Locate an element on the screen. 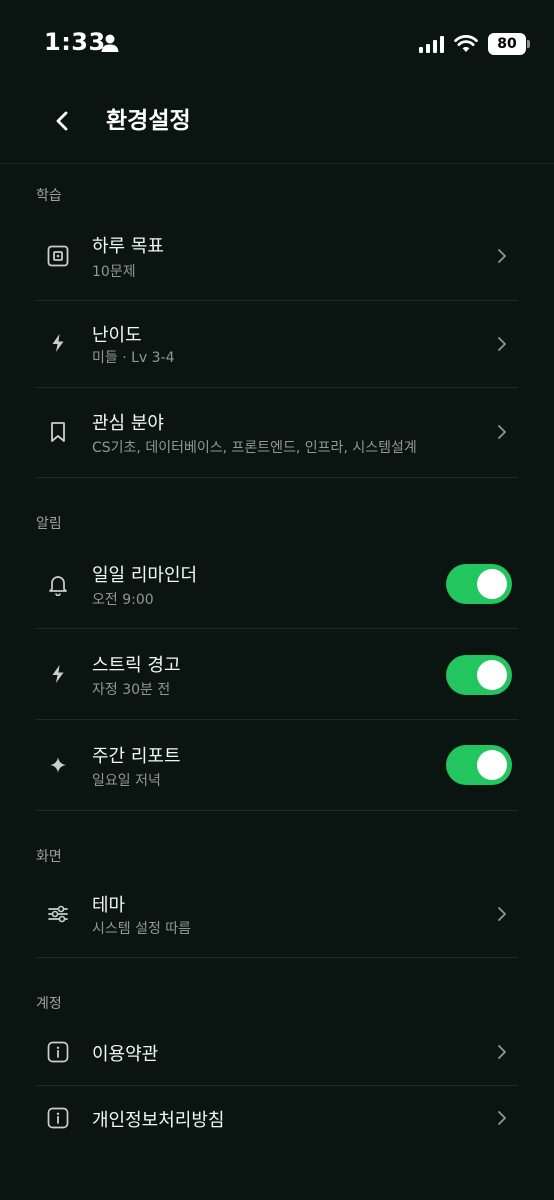 Image resolution: width=554 pixels, height=1200 pixels. theme-row: 테마 시스템 설정 따름 is located at coordinates (277, 914).